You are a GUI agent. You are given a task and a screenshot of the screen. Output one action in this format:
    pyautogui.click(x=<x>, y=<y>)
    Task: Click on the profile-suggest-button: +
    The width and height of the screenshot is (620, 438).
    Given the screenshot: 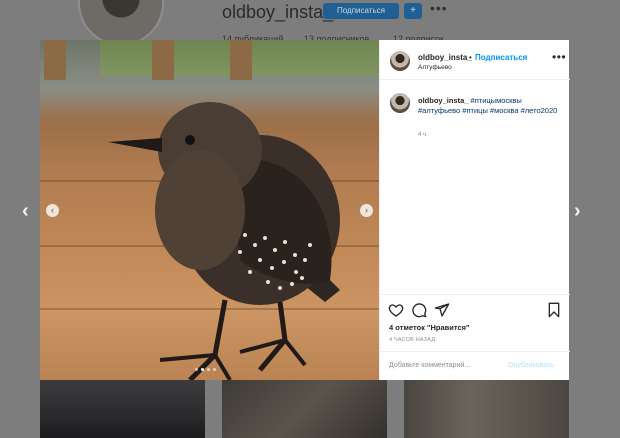 What is the action you would take?
    pyautogui.click(x=413, y=11)
    